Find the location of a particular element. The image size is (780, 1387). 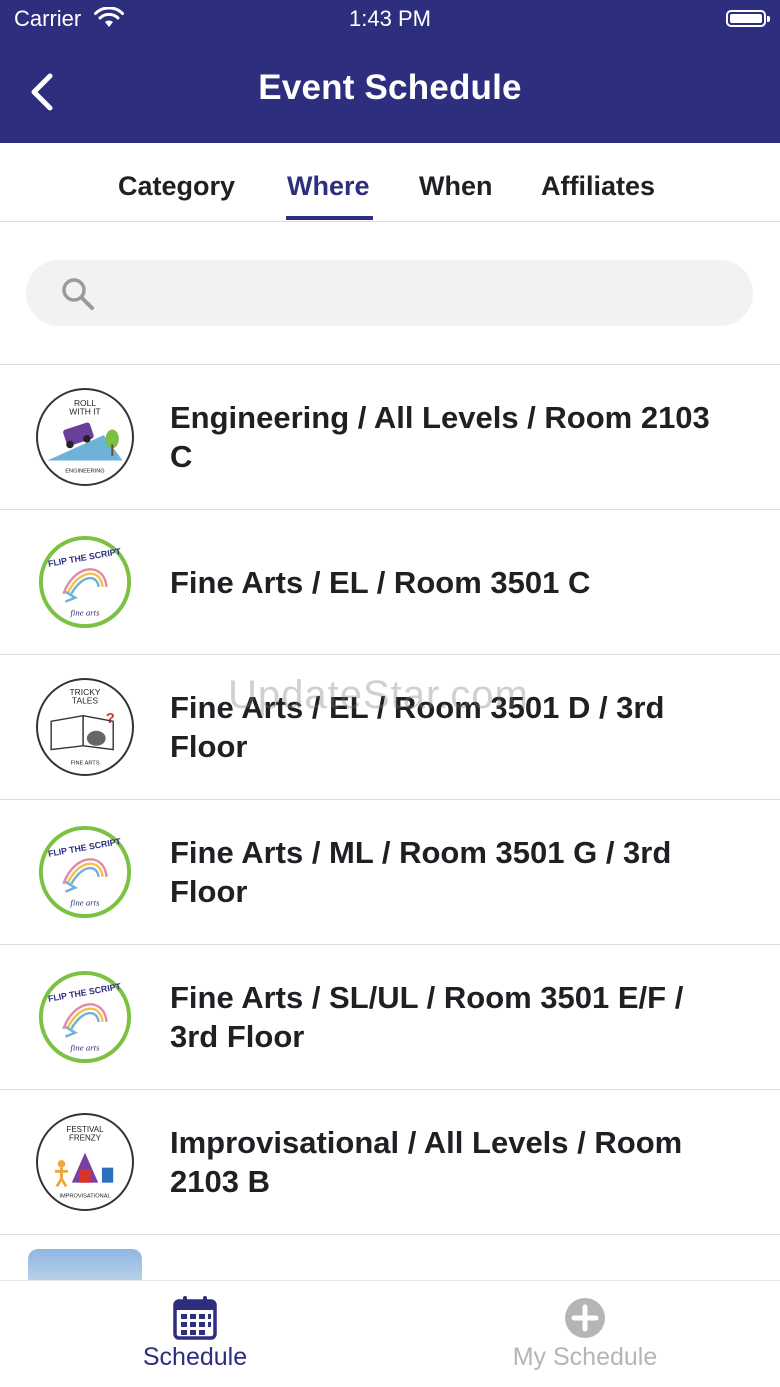

svg-text: FINE ARTS is located at coordinates (85, 764).